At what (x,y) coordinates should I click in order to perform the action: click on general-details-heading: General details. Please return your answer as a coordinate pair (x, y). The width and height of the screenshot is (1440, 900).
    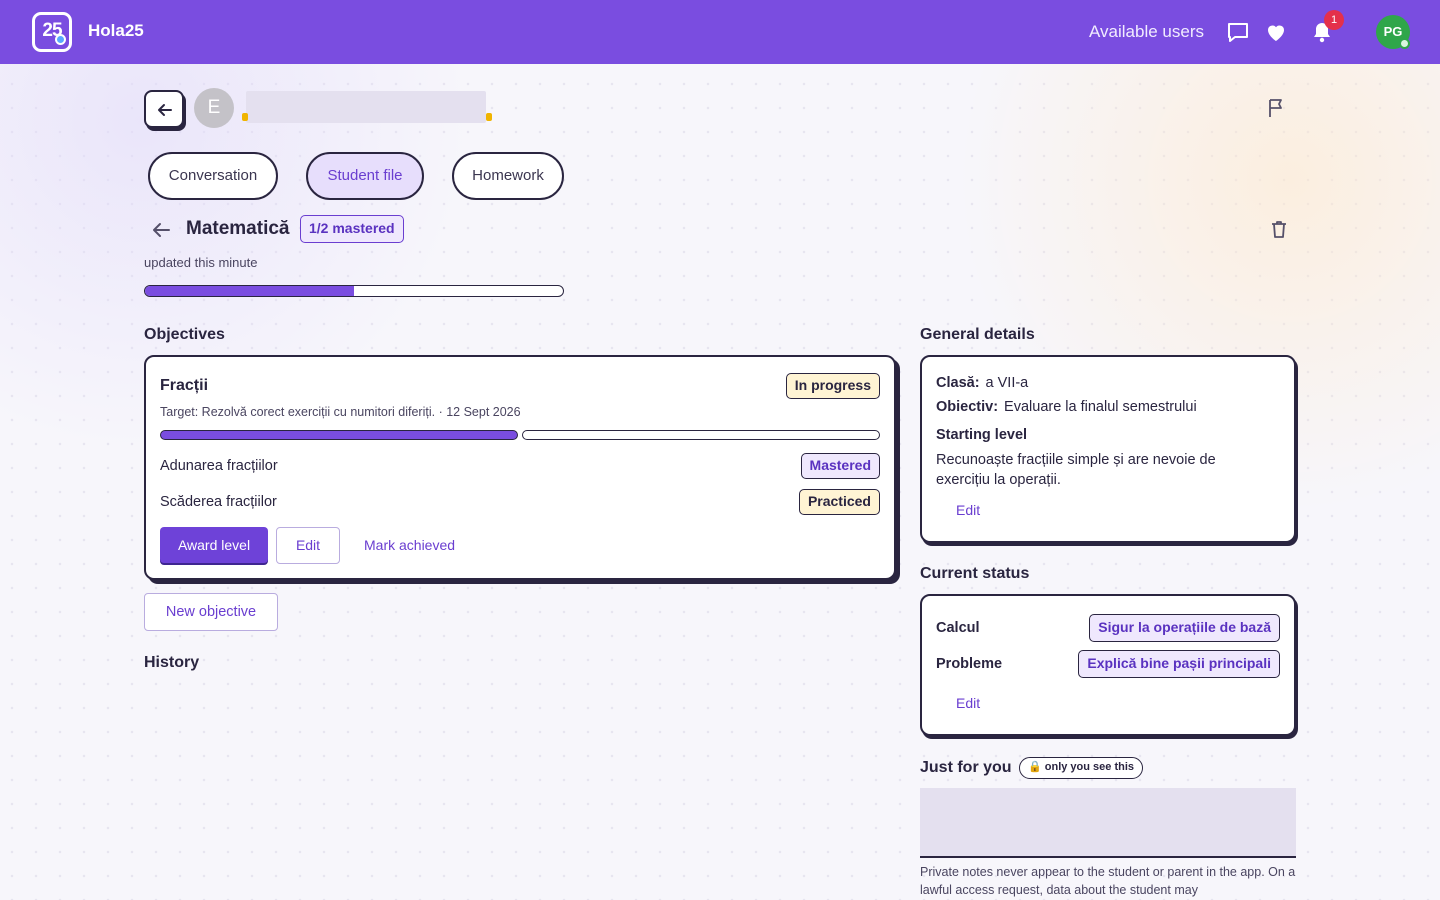
    Looking at the image, I should click on (977, 334).